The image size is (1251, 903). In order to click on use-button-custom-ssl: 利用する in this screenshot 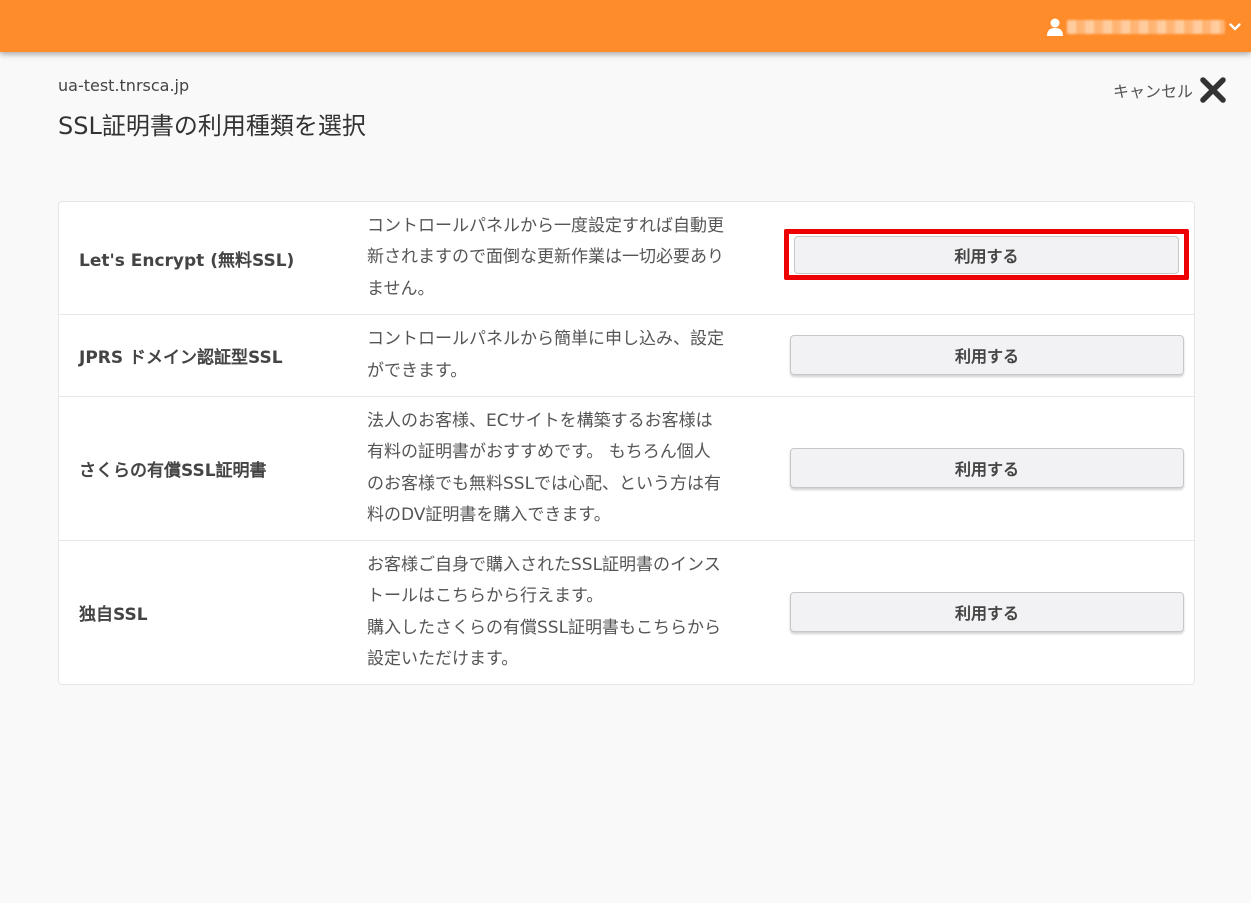, I will do `click(987, 612)`.